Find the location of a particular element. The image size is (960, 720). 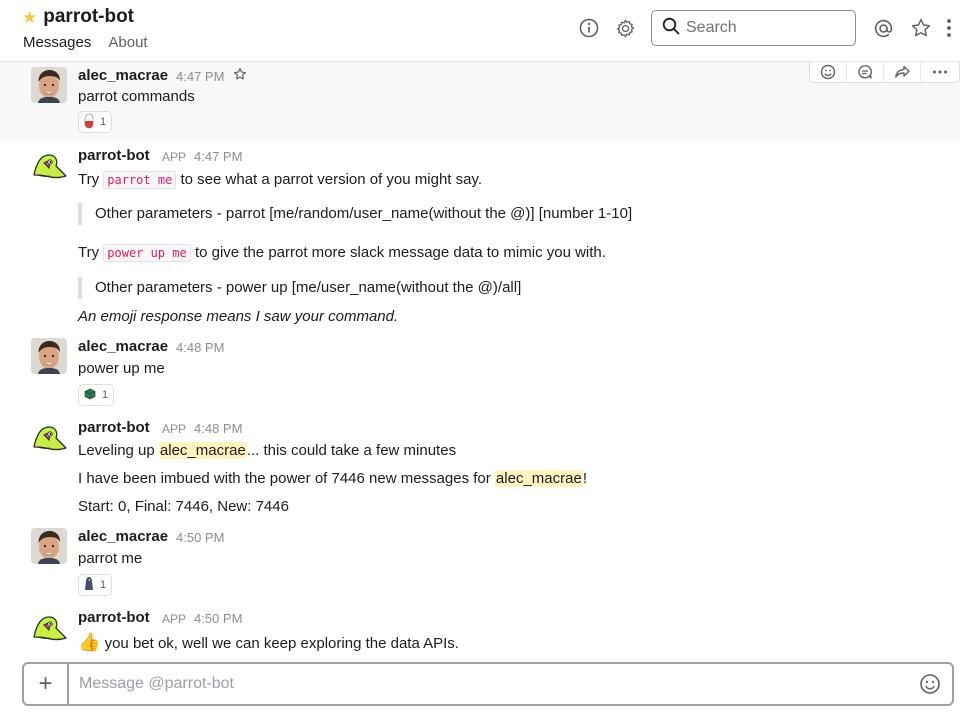

package-icon is located at coordinates (90, 395).